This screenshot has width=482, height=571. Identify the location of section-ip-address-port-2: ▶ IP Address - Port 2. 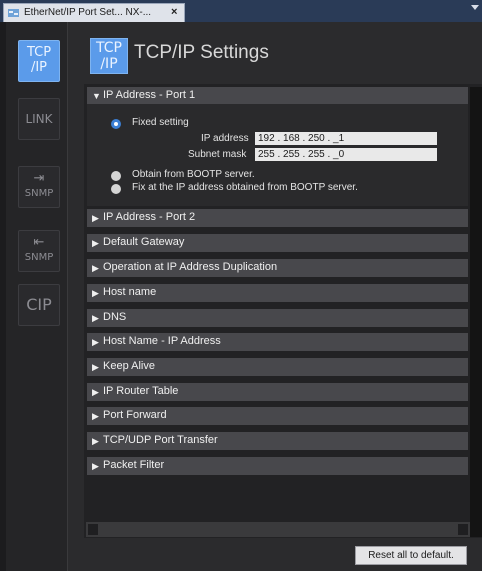
(277, 218).